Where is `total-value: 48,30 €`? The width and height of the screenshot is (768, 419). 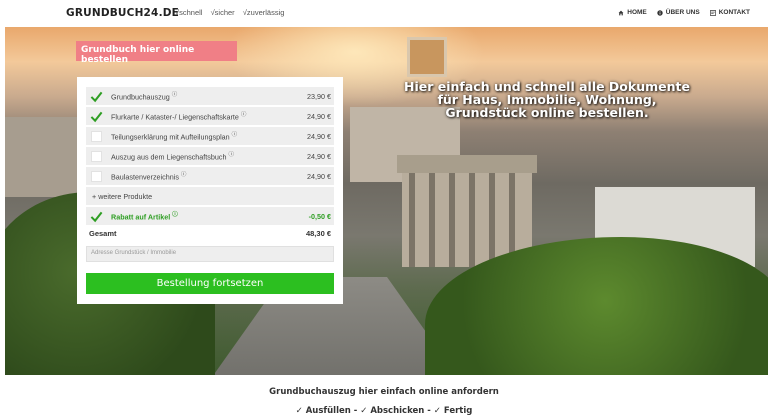 total-value: 48,30 € is located at coordinates (318, 233).